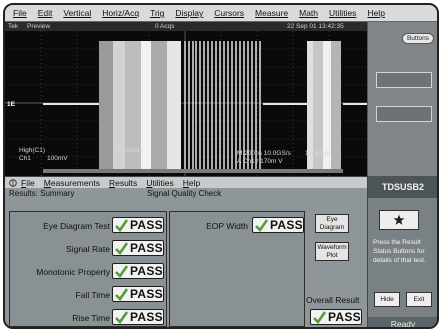 Image resolution: width=441 pixels, height=331 pixels. Describe the element at coordinates (418, 38) in the screenshot. I see `buttons-toggle-button: Buttons` at that location.